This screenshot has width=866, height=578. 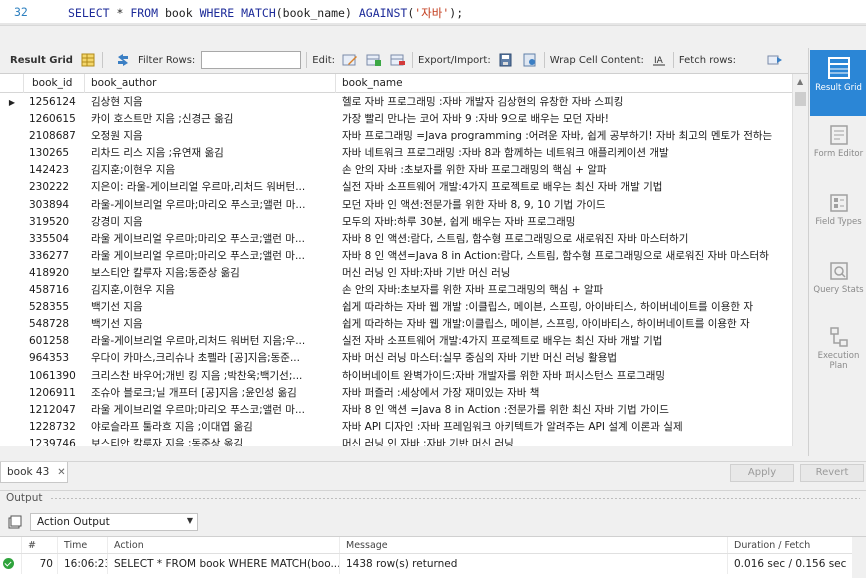 I want to click on revert-button: Revert, so click(x=832, y=473).